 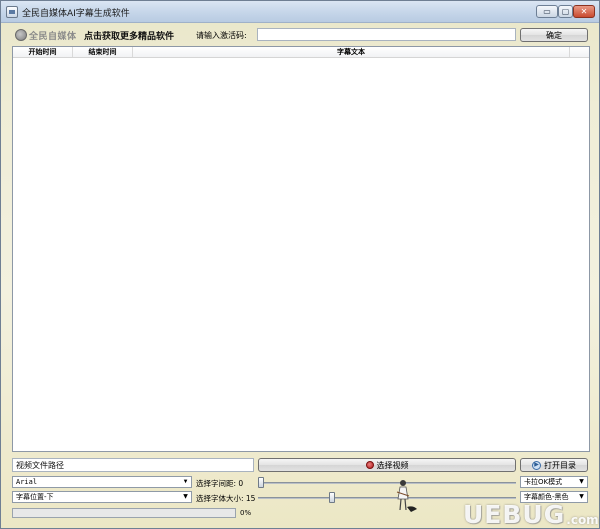 What do you see at coordinates (351, 52) in the screenshot?
I see `column-subtitle-text: 字幕文本` at bounding box center [351, 52].